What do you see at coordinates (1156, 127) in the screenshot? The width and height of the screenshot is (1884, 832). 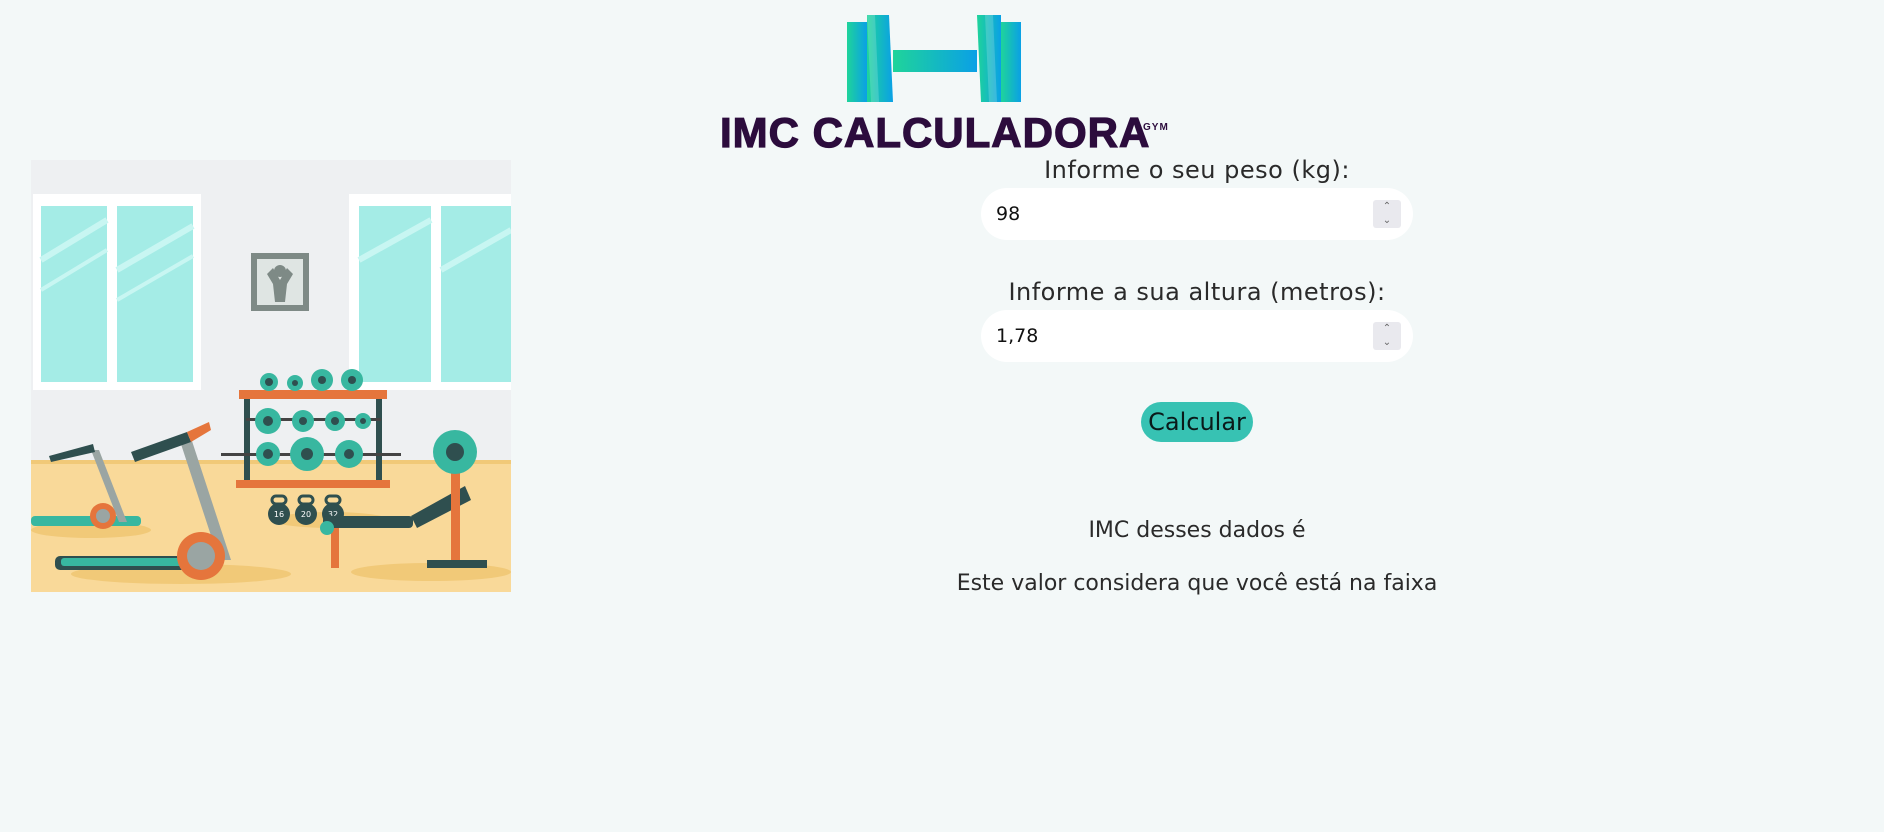 I see `logo-superscript: GYM` at bounding box center [1156, 127].